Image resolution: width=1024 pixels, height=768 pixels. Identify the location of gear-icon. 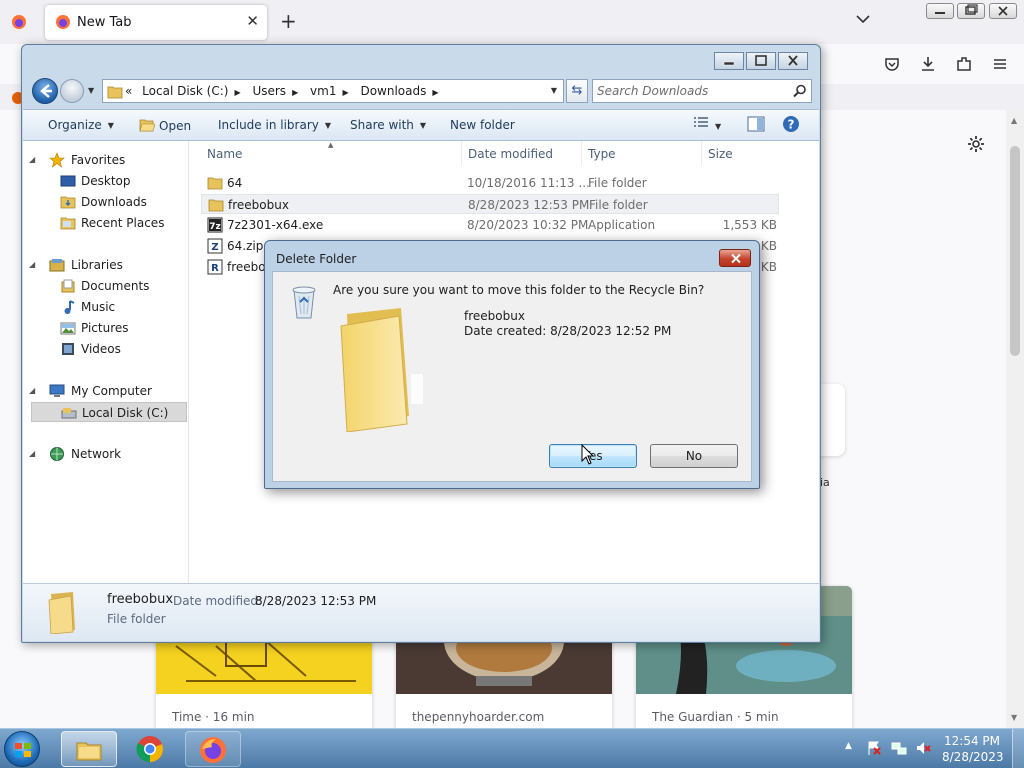
(976, 144).